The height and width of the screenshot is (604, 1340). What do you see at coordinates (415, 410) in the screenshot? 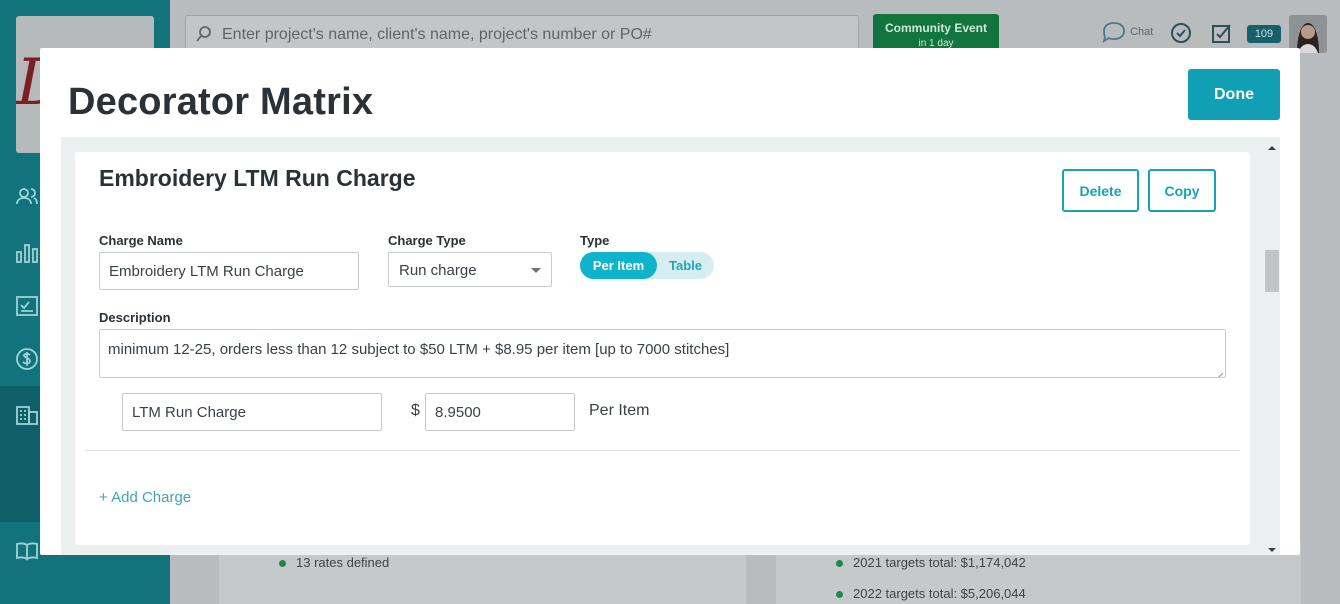
I see `currency-symbol: $` at bounding box center [415, 410].